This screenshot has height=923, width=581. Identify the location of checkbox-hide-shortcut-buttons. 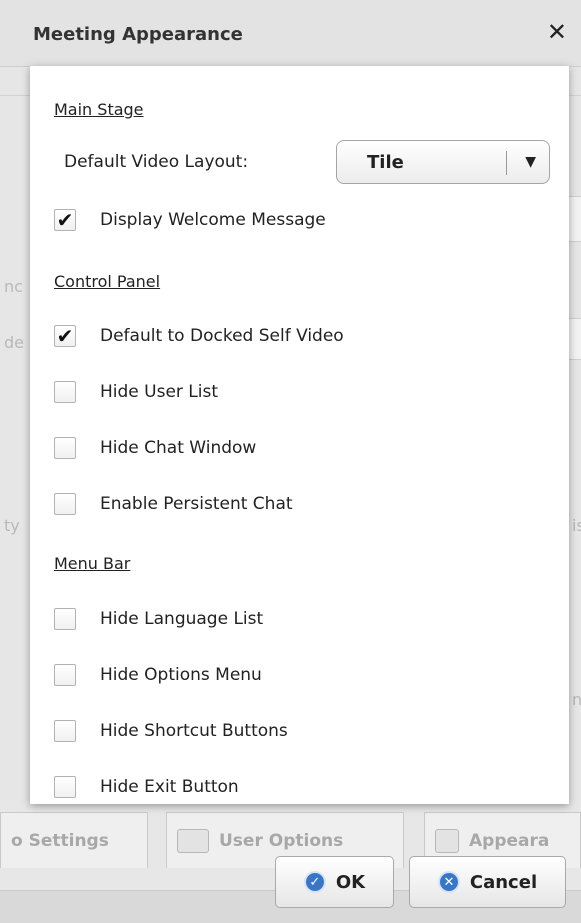
(65, 731).